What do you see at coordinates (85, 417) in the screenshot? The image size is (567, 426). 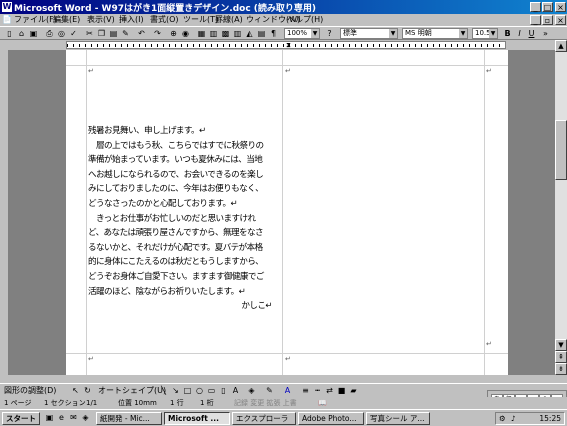 I see `quicklaunch-channels-icon: ◈` at bounding box center [85, 417].